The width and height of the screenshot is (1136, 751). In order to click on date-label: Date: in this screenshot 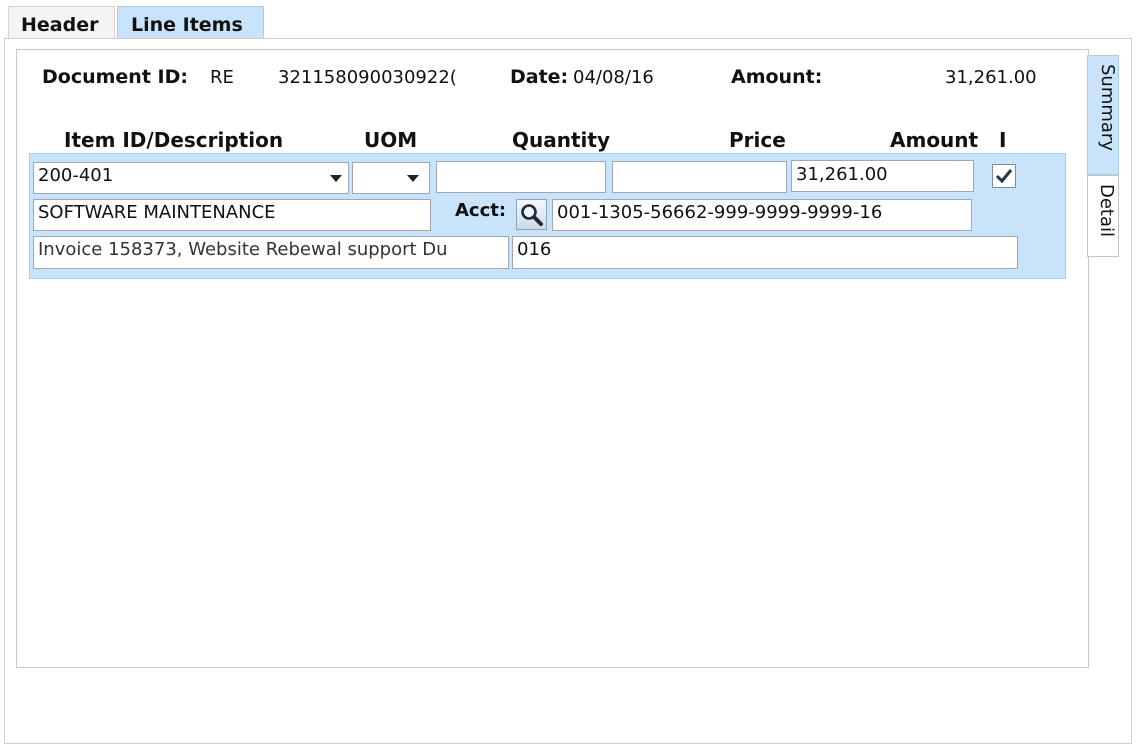, I will do `click(539, 77)`.